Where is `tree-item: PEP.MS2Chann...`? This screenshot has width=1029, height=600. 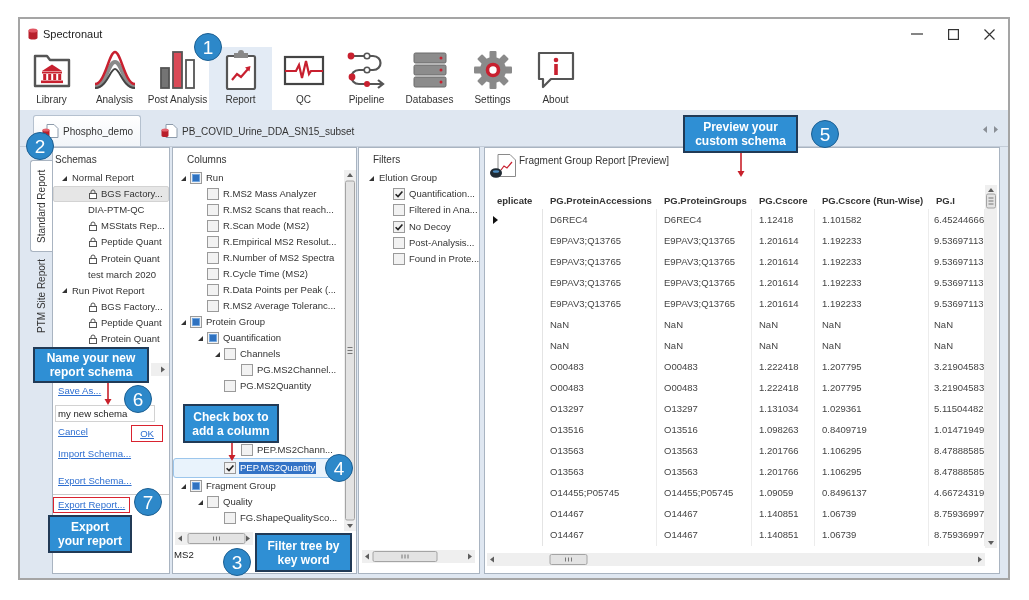
tree-item: PEP.MS2Chann... is located at coordinates (295, 450).